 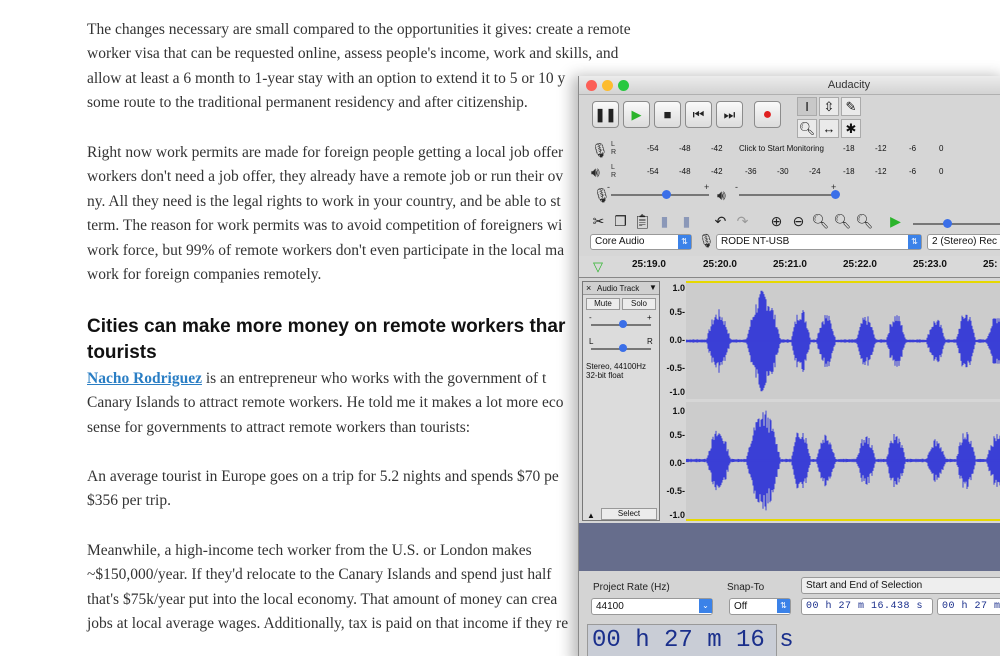 What do you see at coordinates (900, 585) in the screenshot?
I see `selection-mode-select: Start and End of Selection` at bounding box center [900, 585].